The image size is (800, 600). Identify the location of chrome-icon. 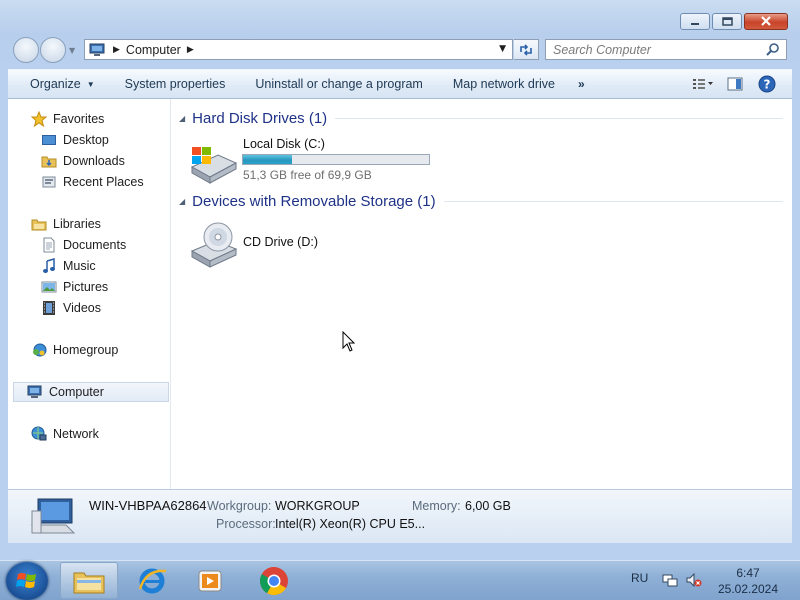
(274, 580).